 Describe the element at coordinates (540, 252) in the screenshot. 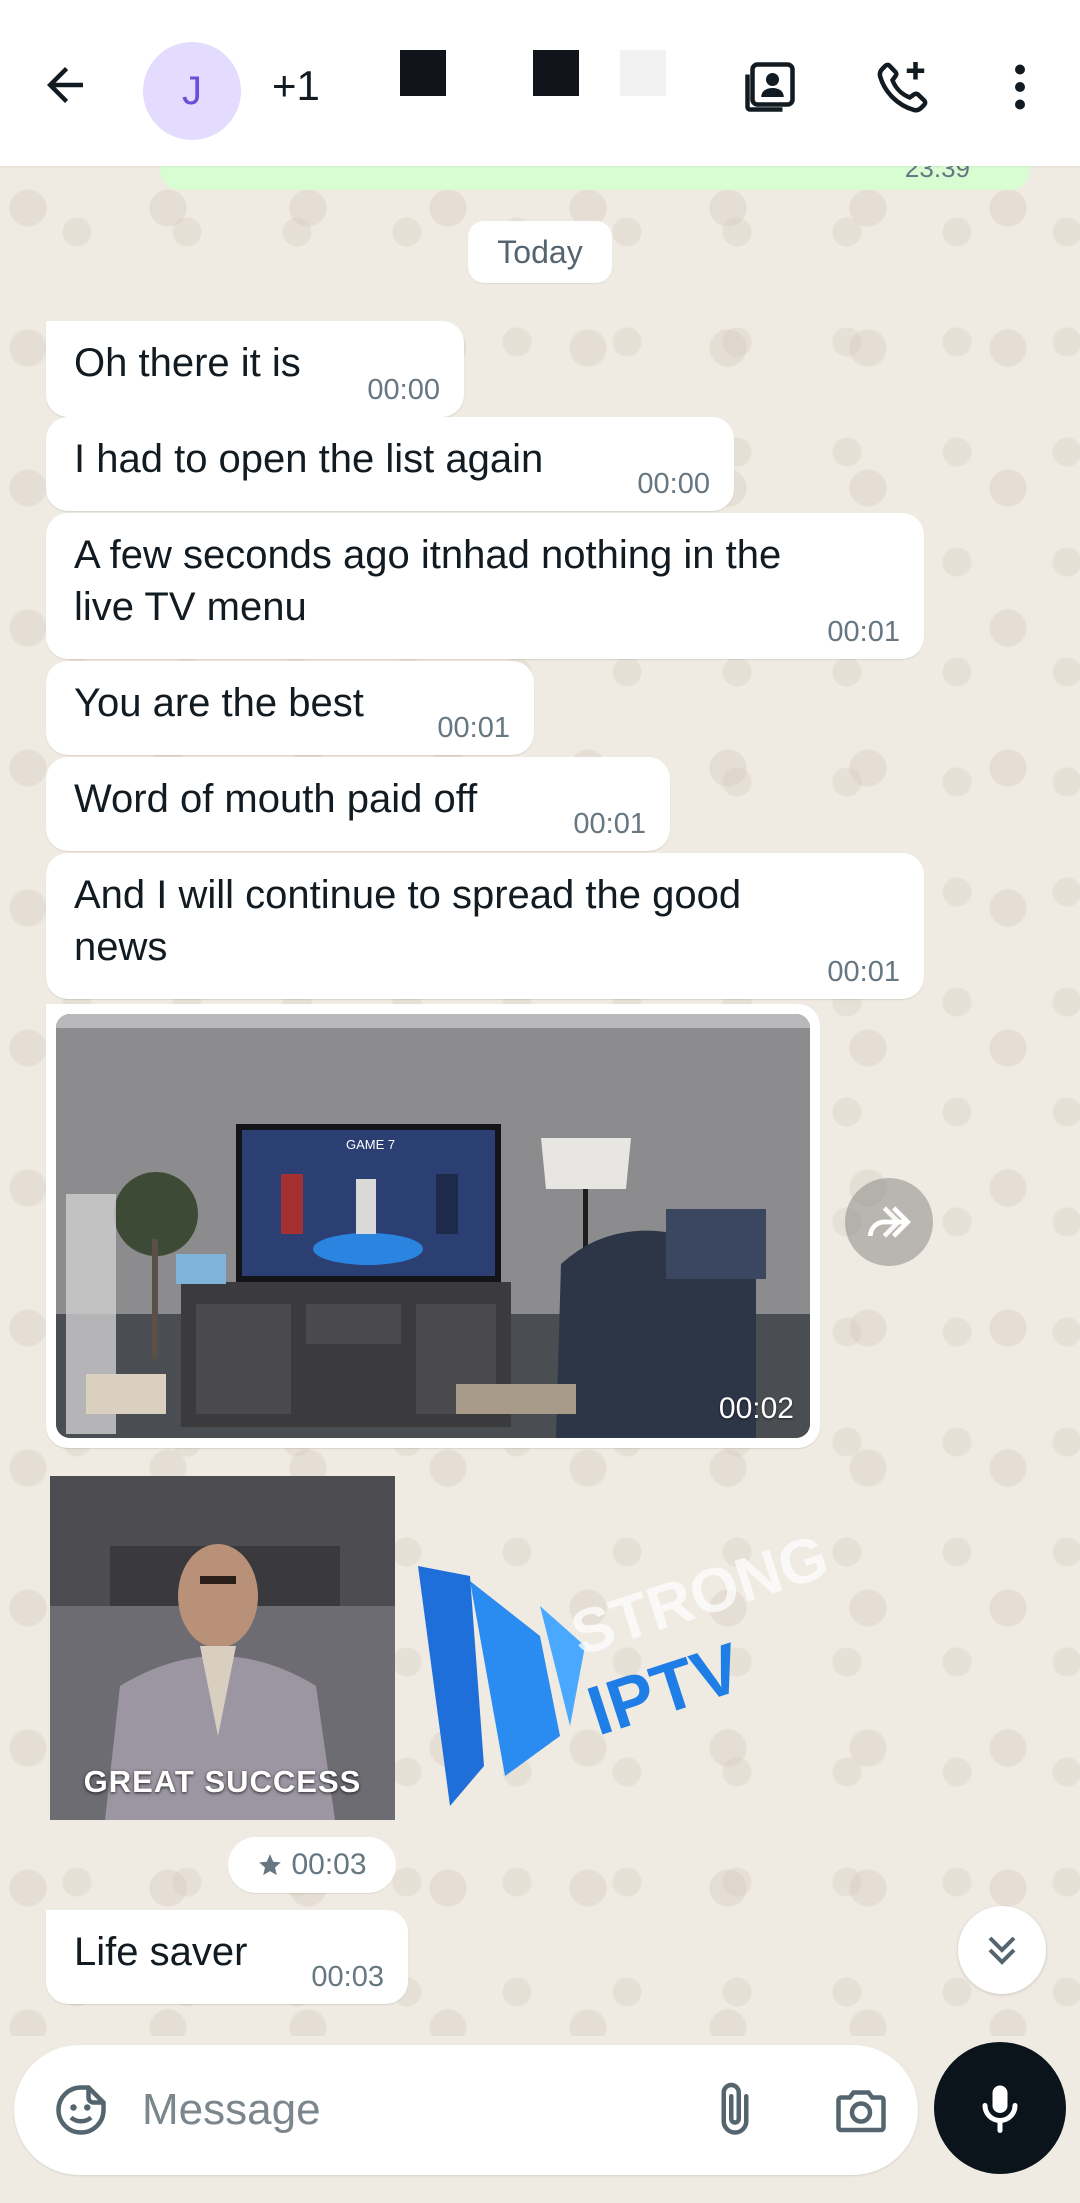

I see `date-divider: Today` at that location.